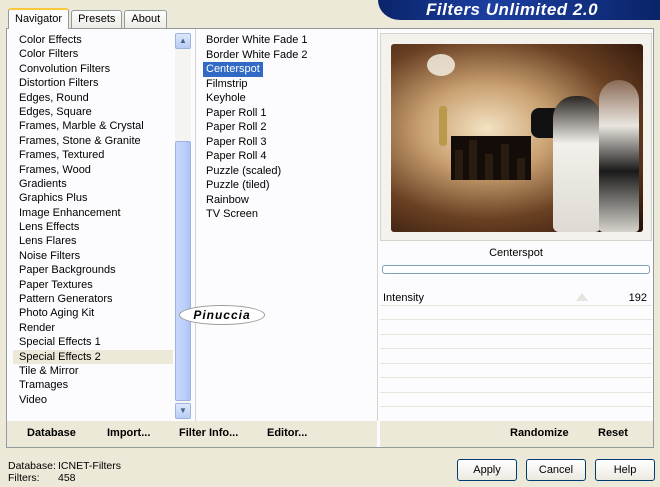  What do you see at coordinates (625, 470) in the screenshot?
I see `help-button: Help` at bounding box center [625, 470].